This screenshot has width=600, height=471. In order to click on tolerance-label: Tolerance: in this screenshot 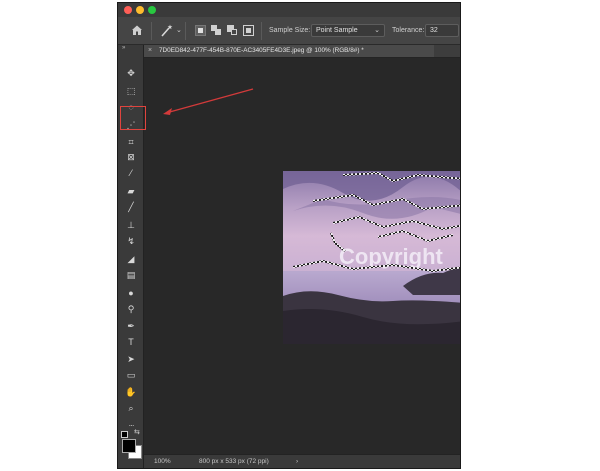, I will do `click(408, 30)`.